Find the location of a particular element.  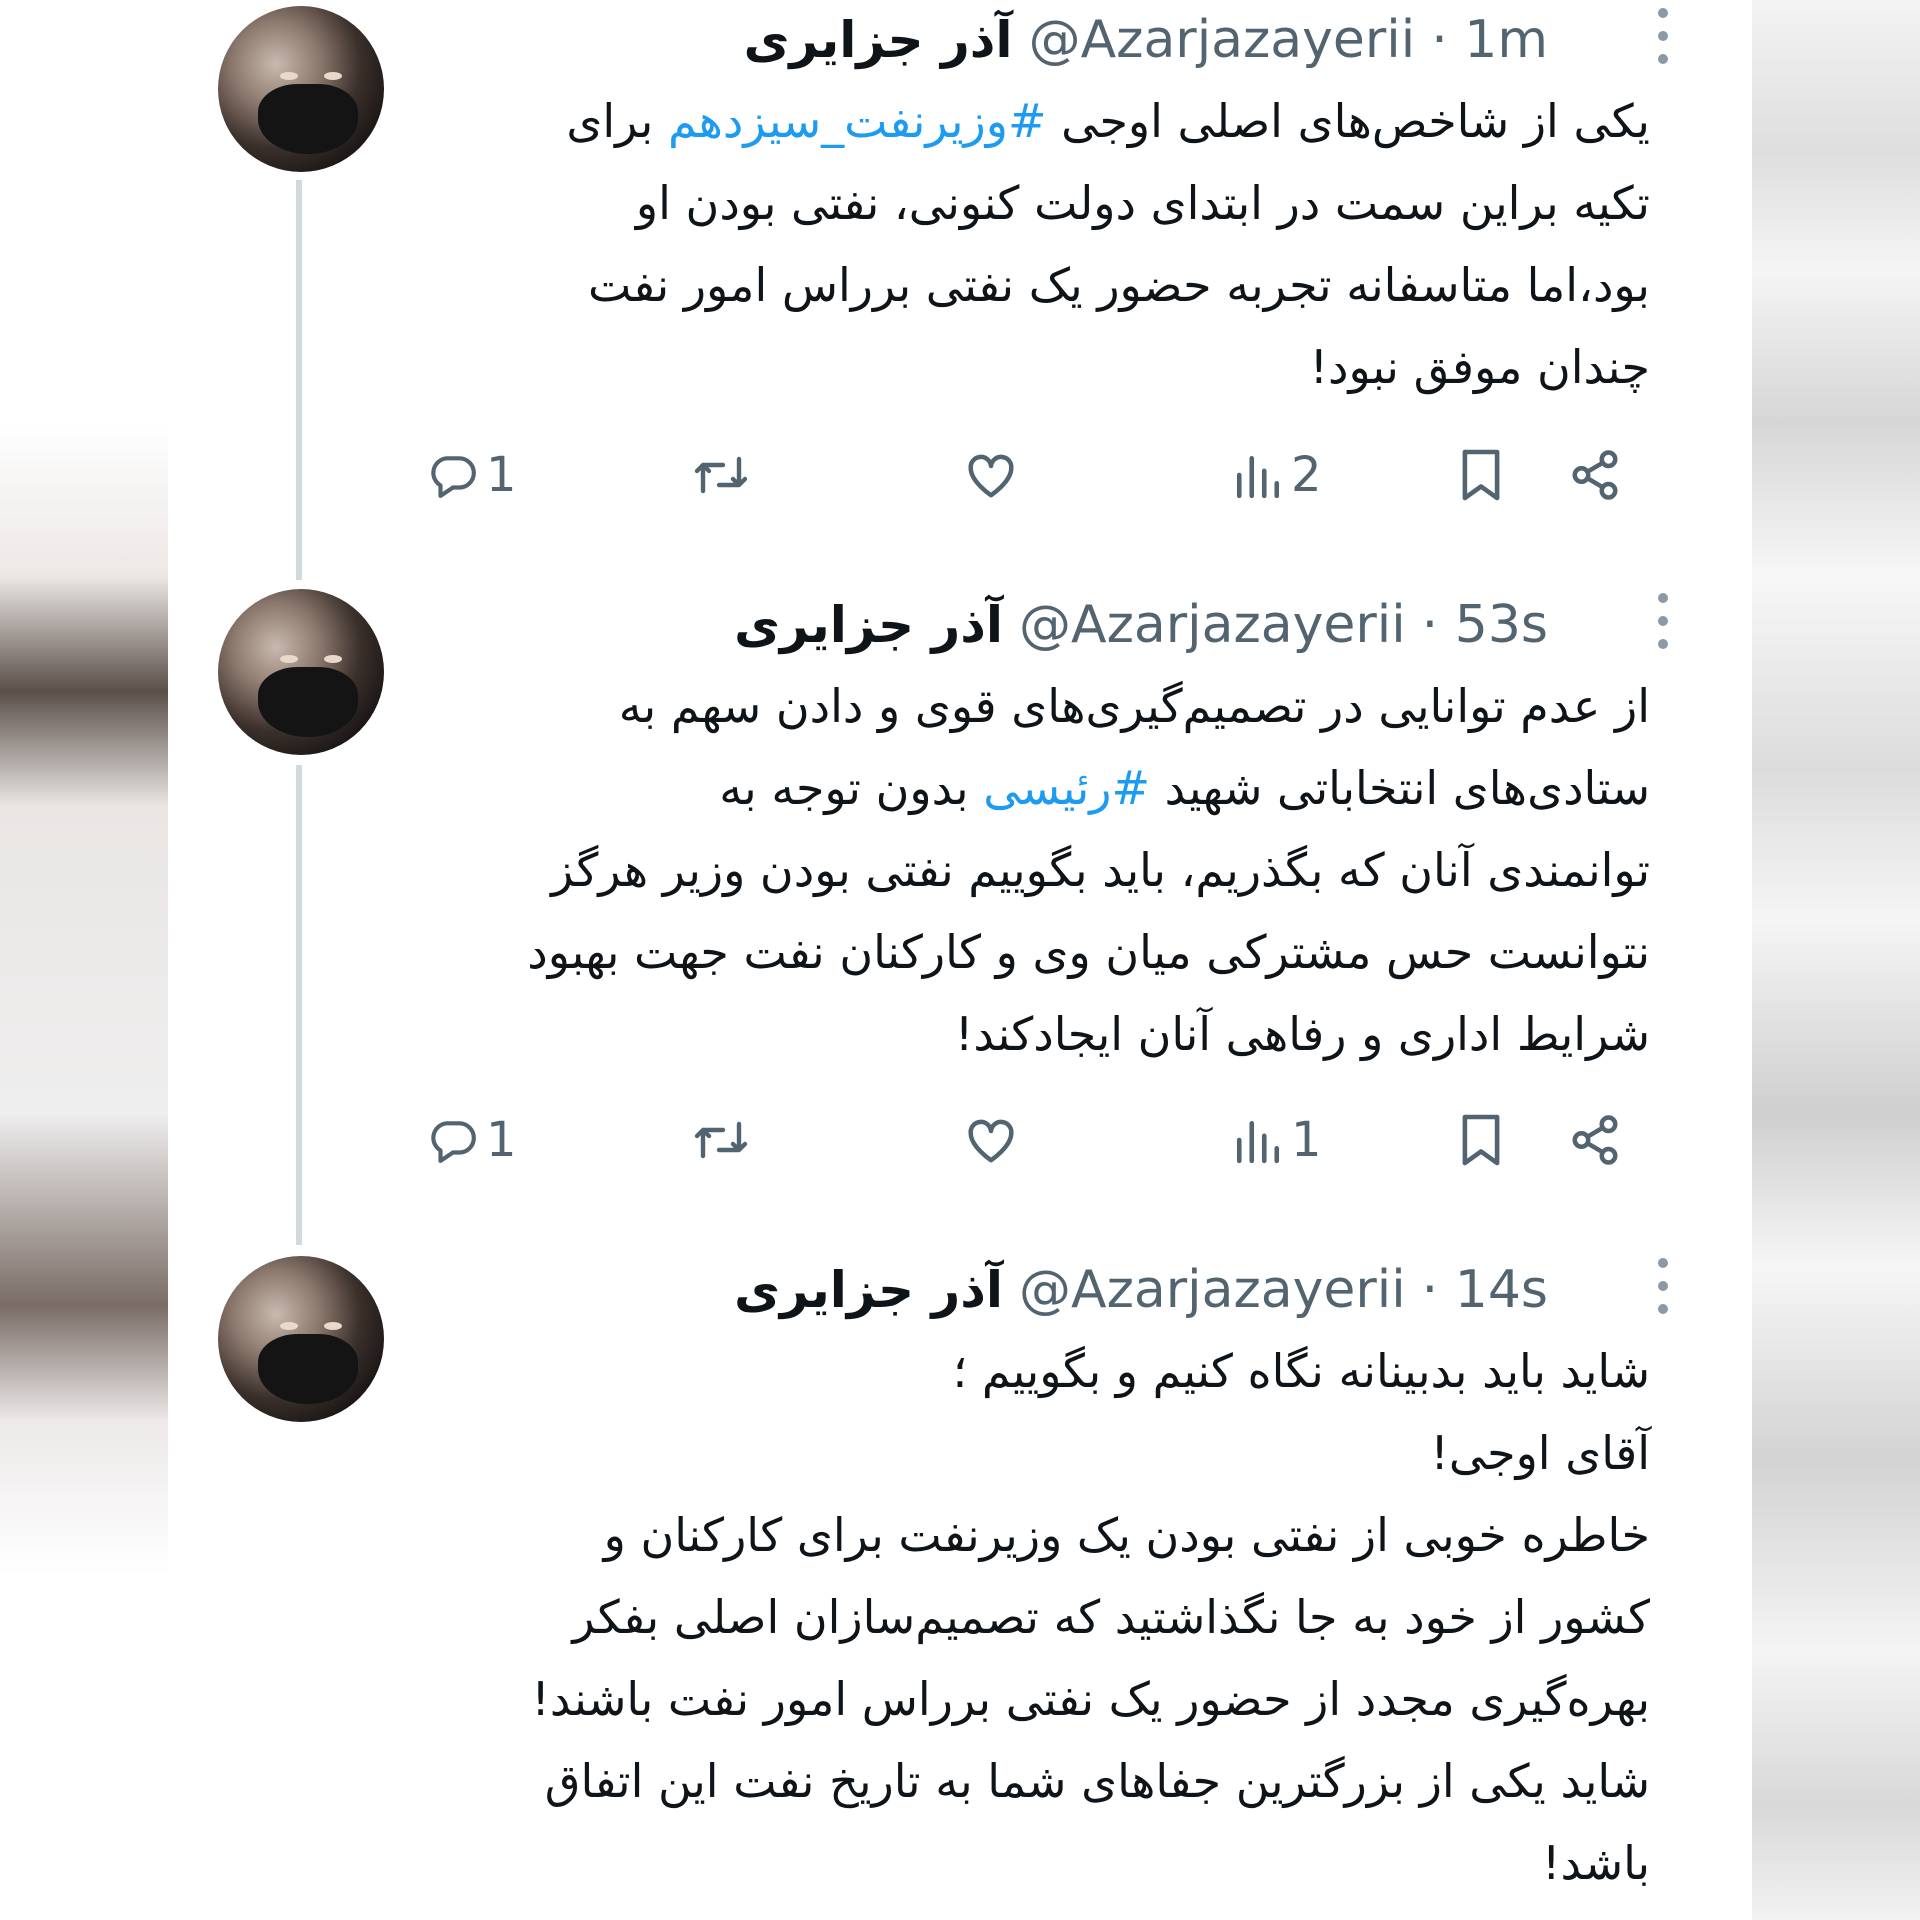

tweet-header: آذر جزایری @Azarjazayerii · 53s is located at coordinates (988, 625).